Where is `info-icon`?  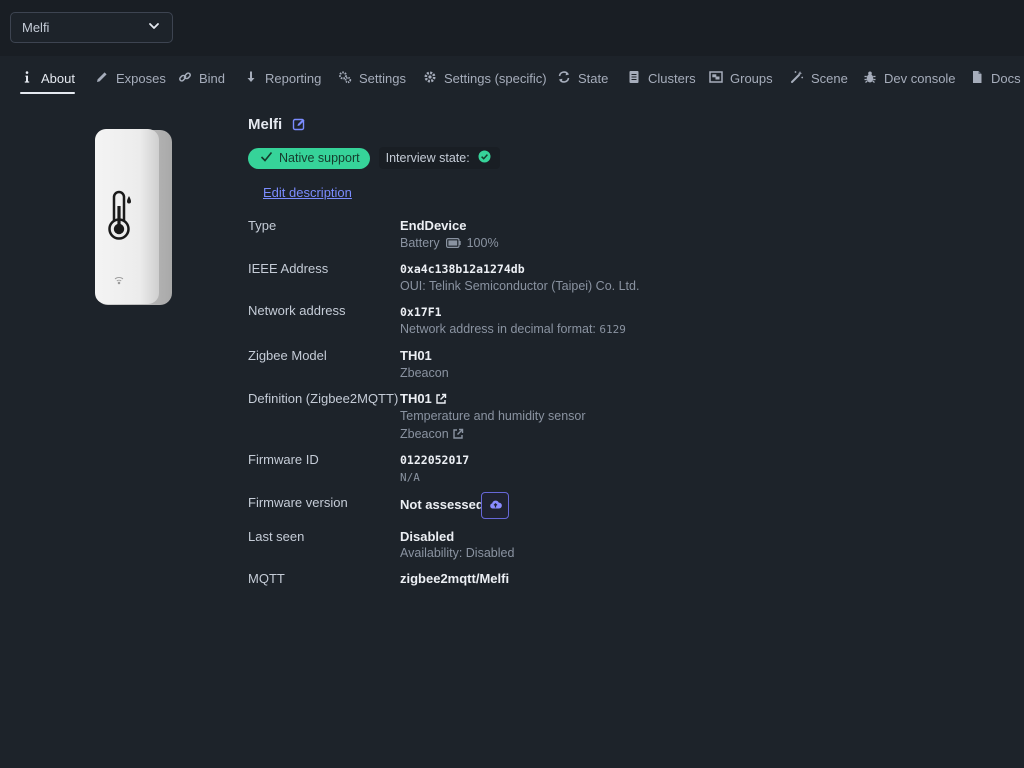
info-icon is located at coordinates (27, 78).